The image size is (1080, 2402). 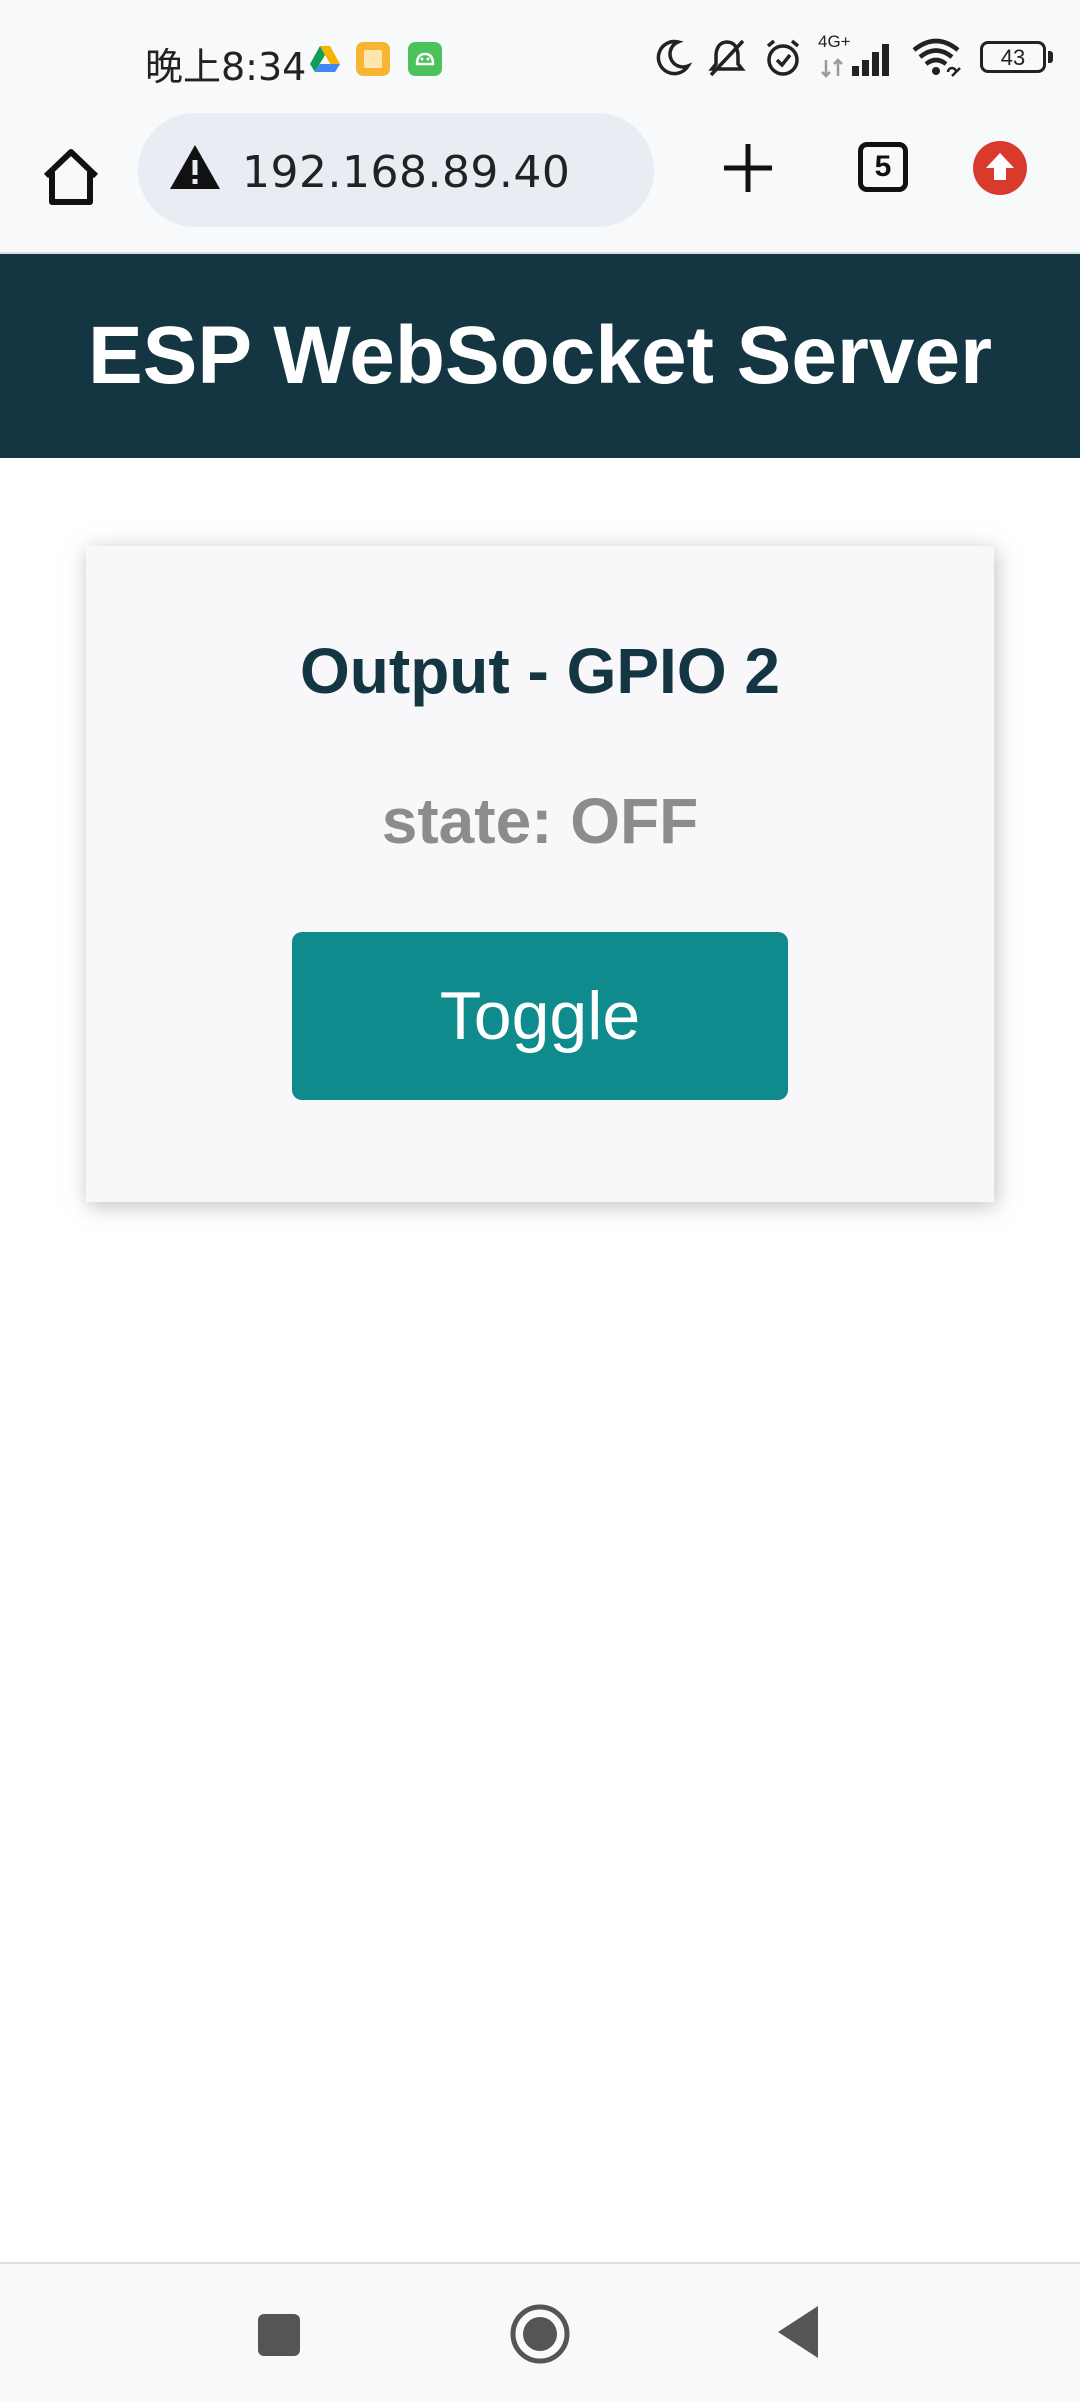 What do you see at coordinates (674, 57) in the screenshot?
I see `moon-icon` at bounding box center [674, 57].